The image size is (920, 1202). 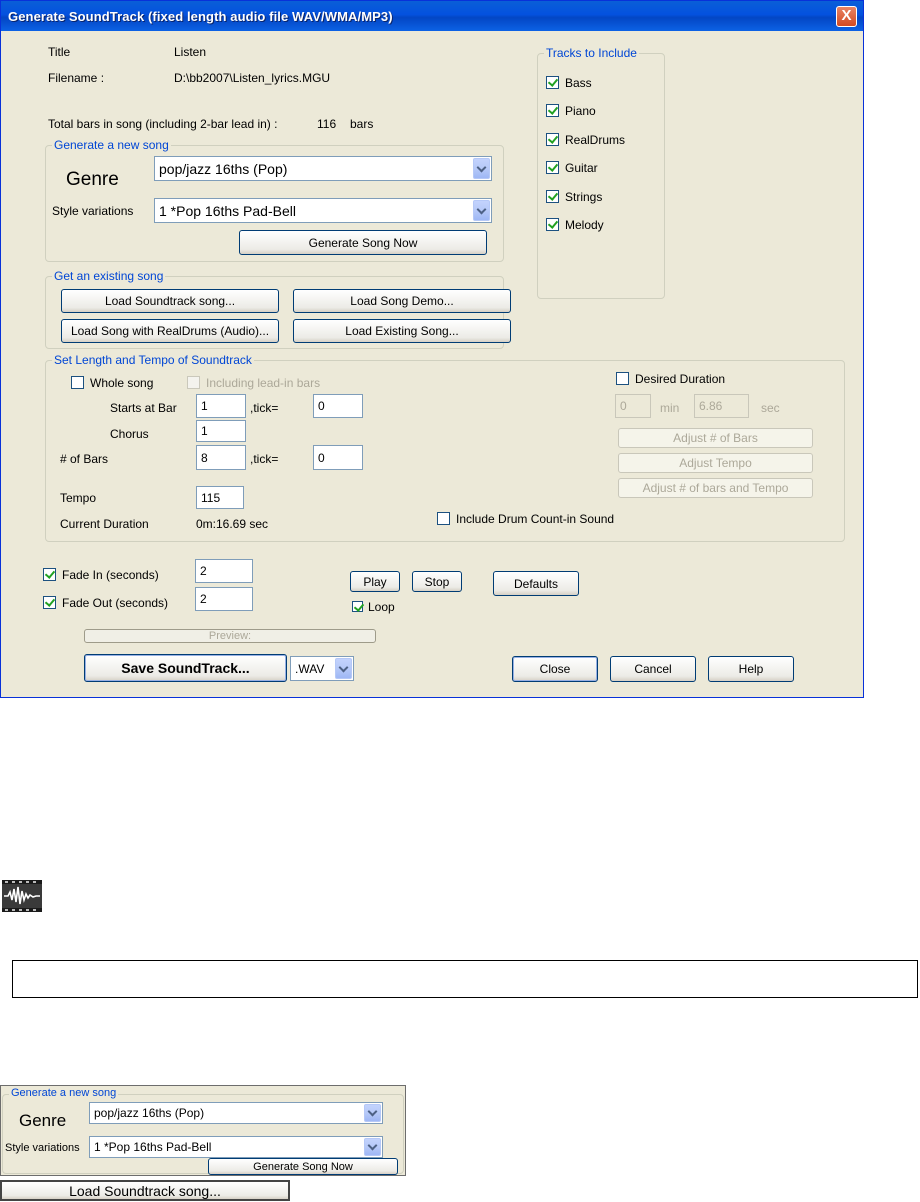 I want to click on genre-label: Genre, so click(x=92, y=179).